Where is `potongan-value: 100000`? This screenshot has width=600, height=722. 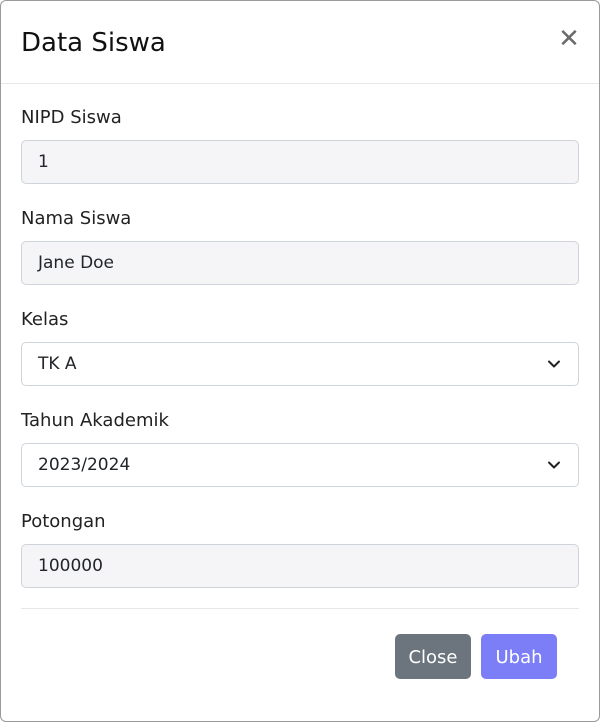
potongan-value: 100000 is located at coordinates (70, 566).